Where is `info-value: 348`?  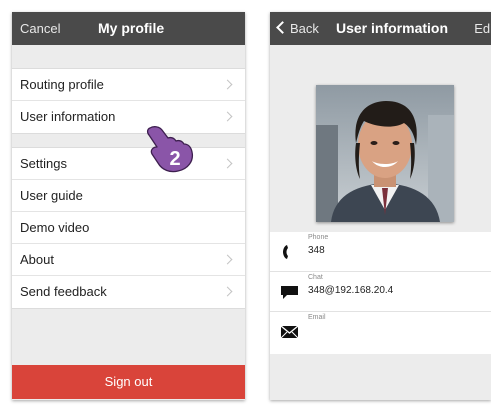
info-value: 348 is located at coordinates (316, 250).